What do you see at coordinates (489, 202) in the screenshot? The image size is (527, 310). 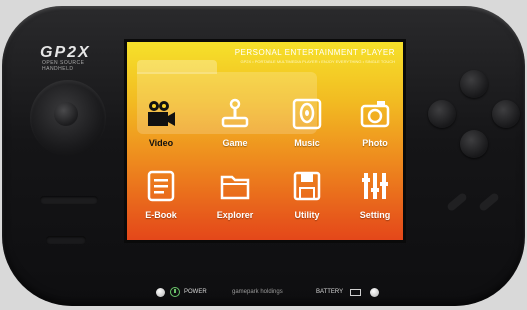 I see `start-button` at bounding box center [489, 202].